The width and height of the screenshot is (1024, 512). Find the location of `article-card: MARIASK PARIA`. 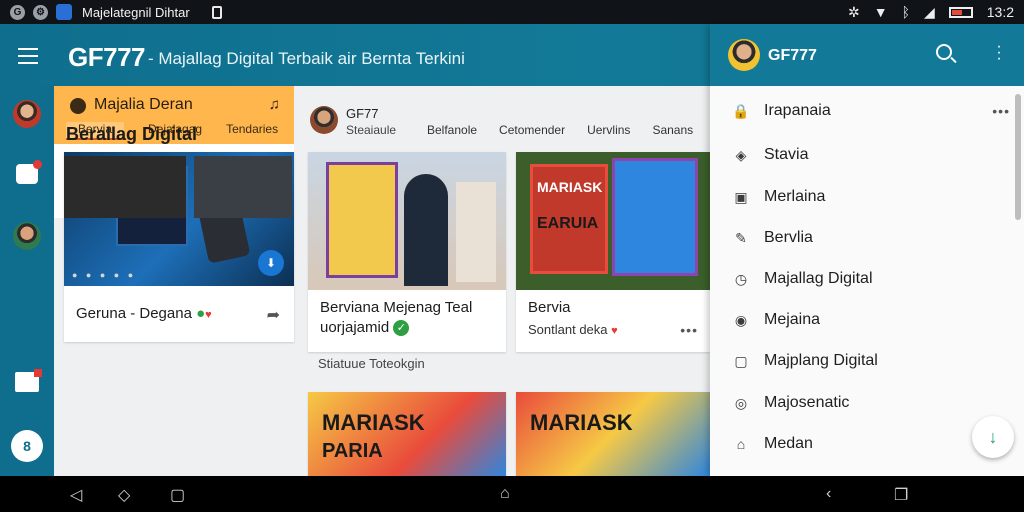

article-card: MARIASK PARIA is located at coordinates (407, 434).